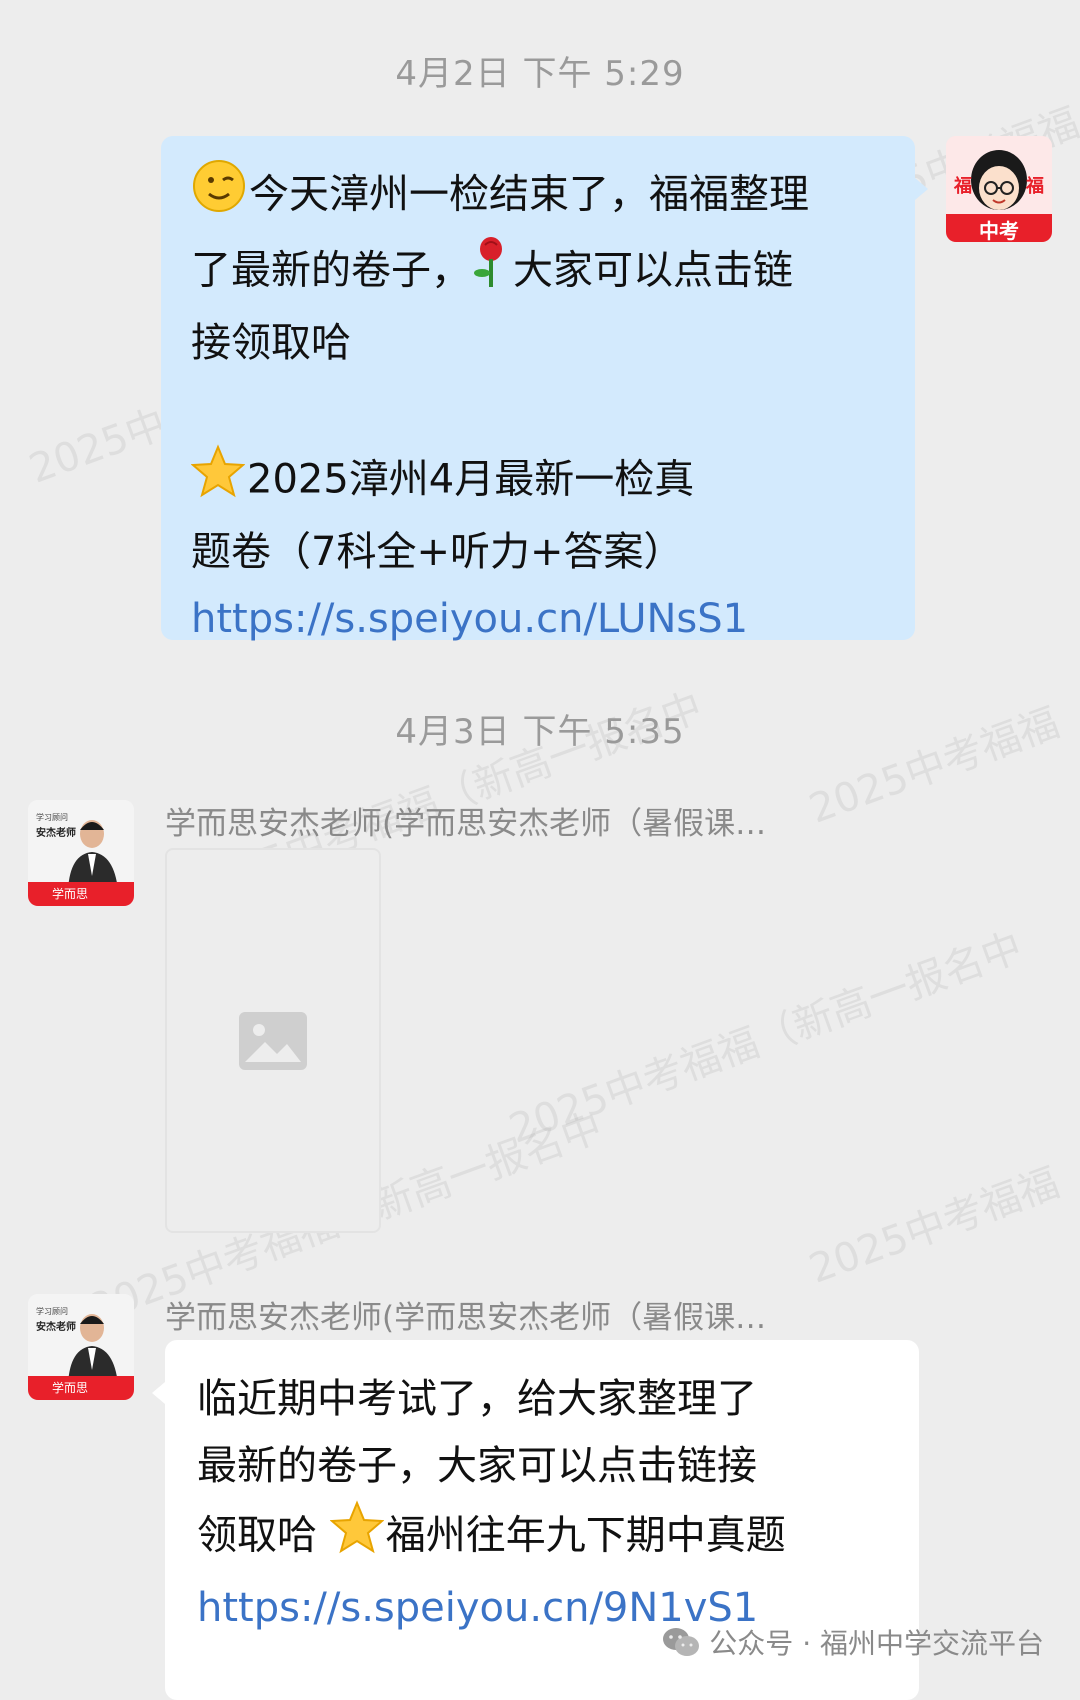 Image resolution: width=1080 pixels, height=1700 pixels. I want to click on wechat-icon, so click(681, 1642).